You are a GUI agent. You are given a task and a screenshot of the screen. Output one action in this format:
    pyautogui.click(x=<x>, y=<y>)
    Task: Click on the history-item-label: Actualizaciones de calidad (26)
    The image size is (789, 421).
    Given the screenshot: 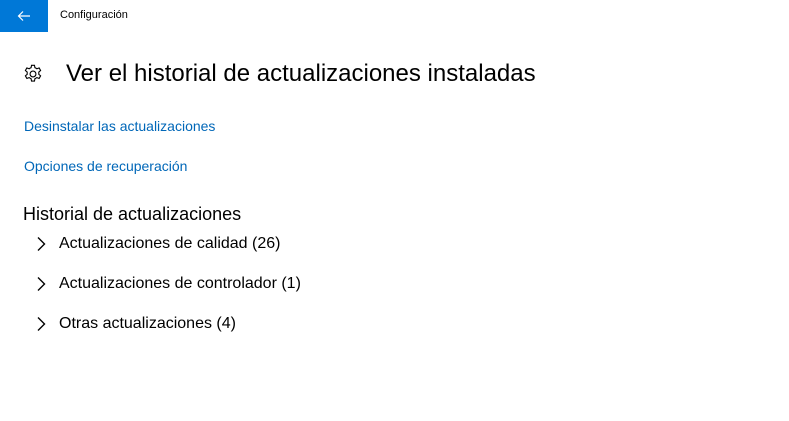 What is the action you would take?
    pyautogui.click(x=170, y=243)
    